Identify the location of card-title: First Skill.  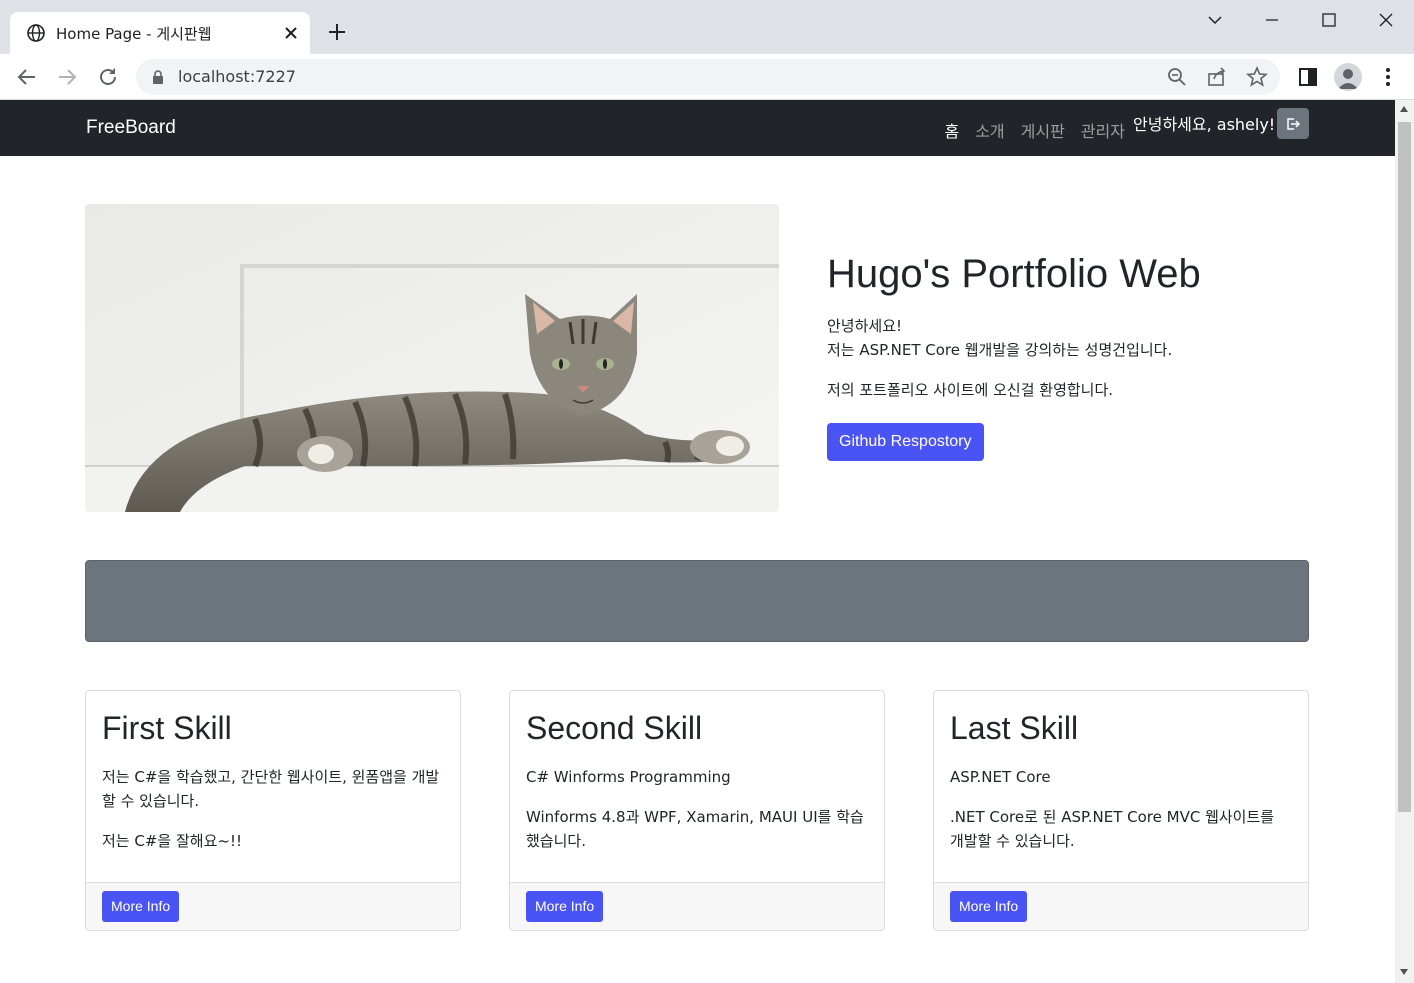
(167, 728).